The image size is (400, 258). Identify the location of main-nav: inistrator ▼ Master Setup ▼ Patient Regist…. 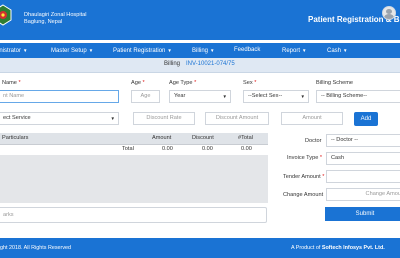
(200, 50).